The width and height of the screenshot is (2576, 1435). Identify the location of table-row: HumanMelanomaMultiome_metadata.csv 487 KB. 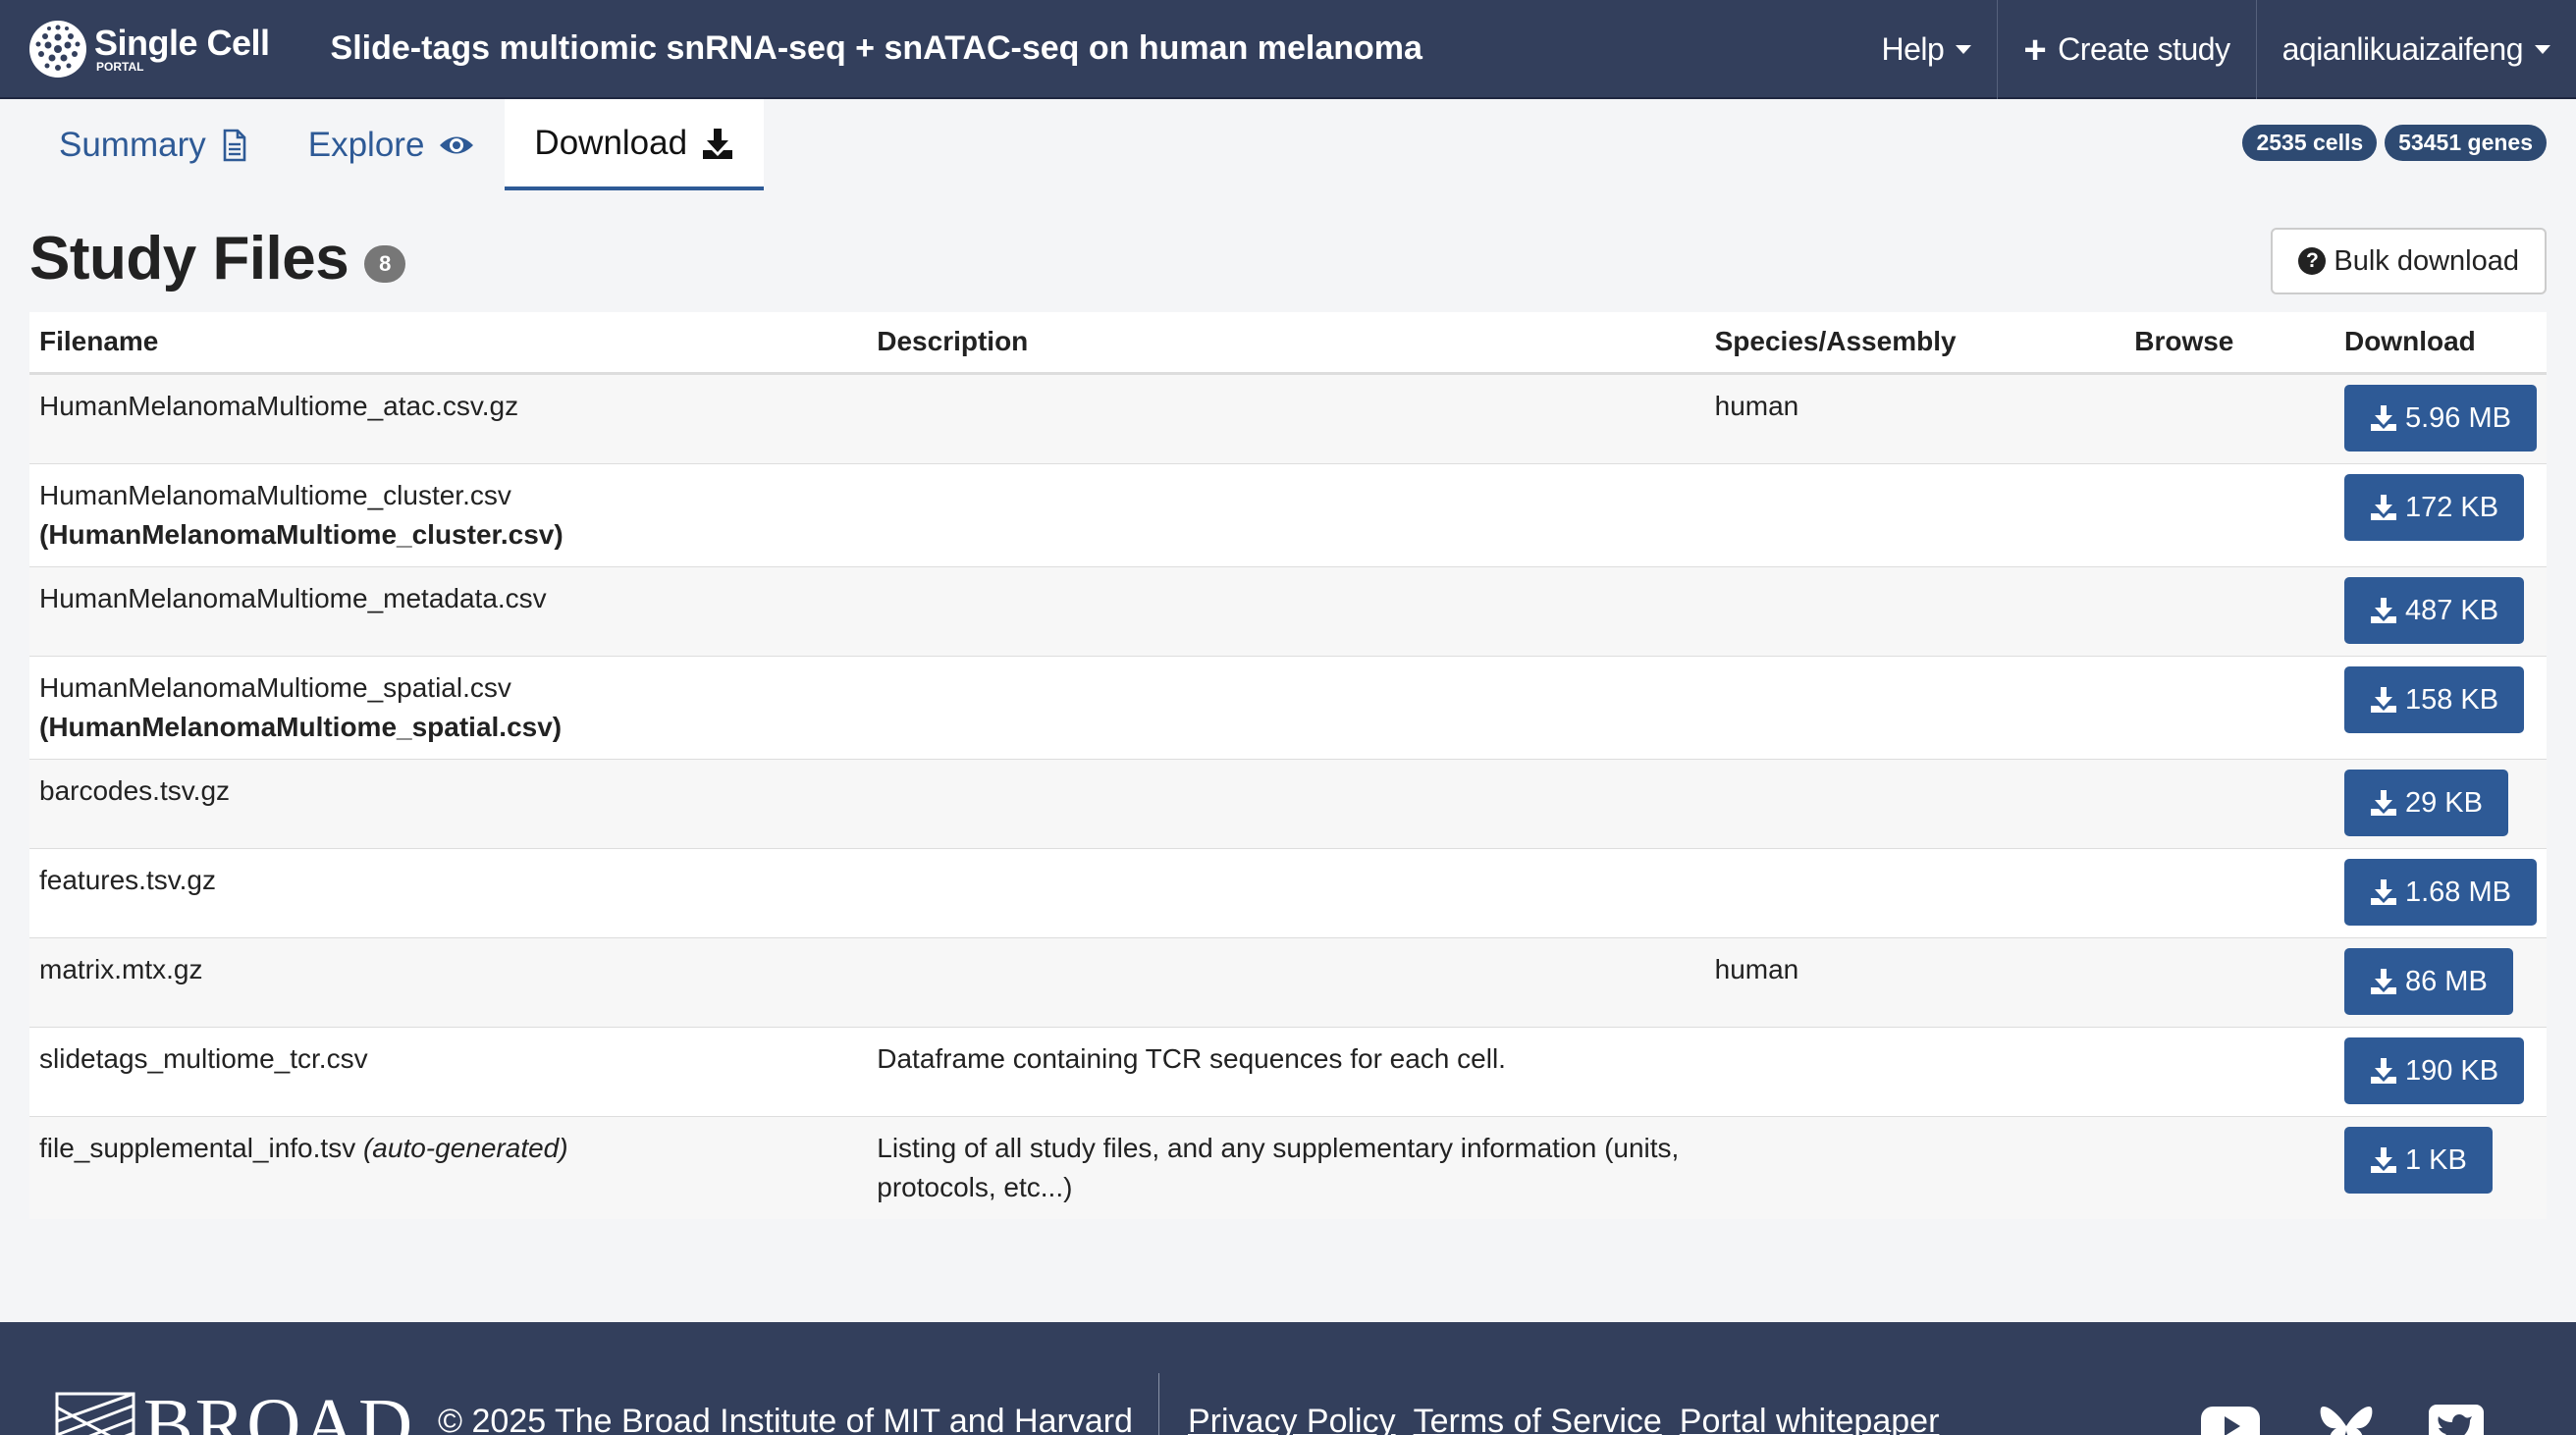
(1288, 610).